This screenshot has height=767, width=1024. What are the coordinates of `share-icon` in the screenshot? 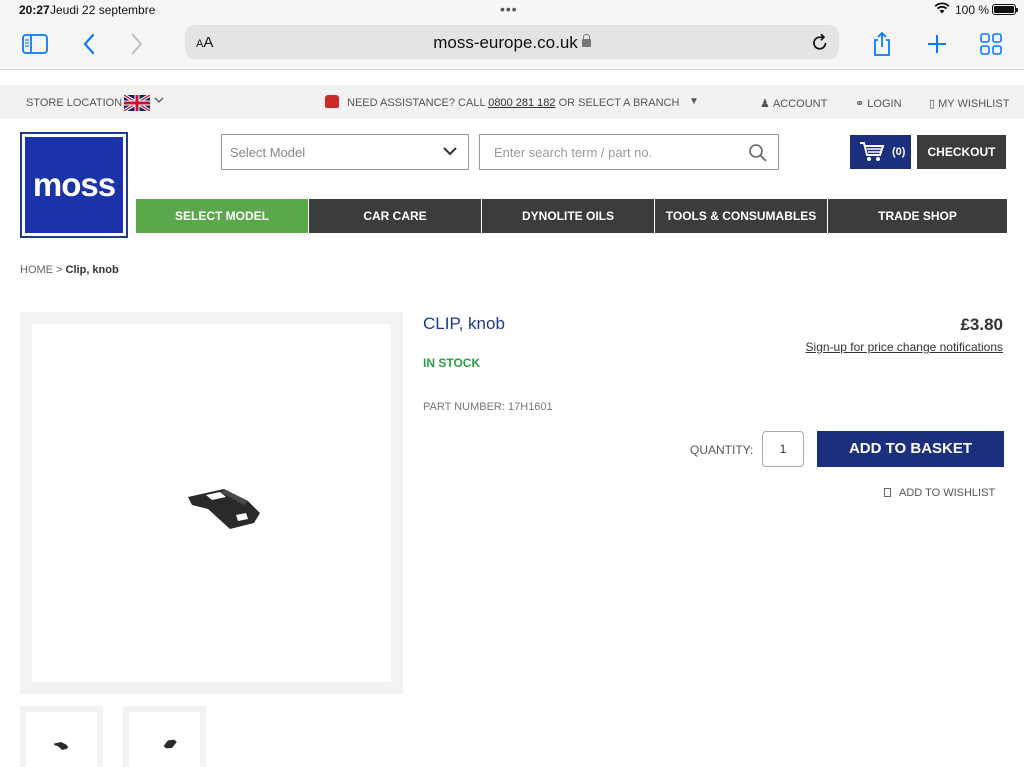 It's located at (882, 44).